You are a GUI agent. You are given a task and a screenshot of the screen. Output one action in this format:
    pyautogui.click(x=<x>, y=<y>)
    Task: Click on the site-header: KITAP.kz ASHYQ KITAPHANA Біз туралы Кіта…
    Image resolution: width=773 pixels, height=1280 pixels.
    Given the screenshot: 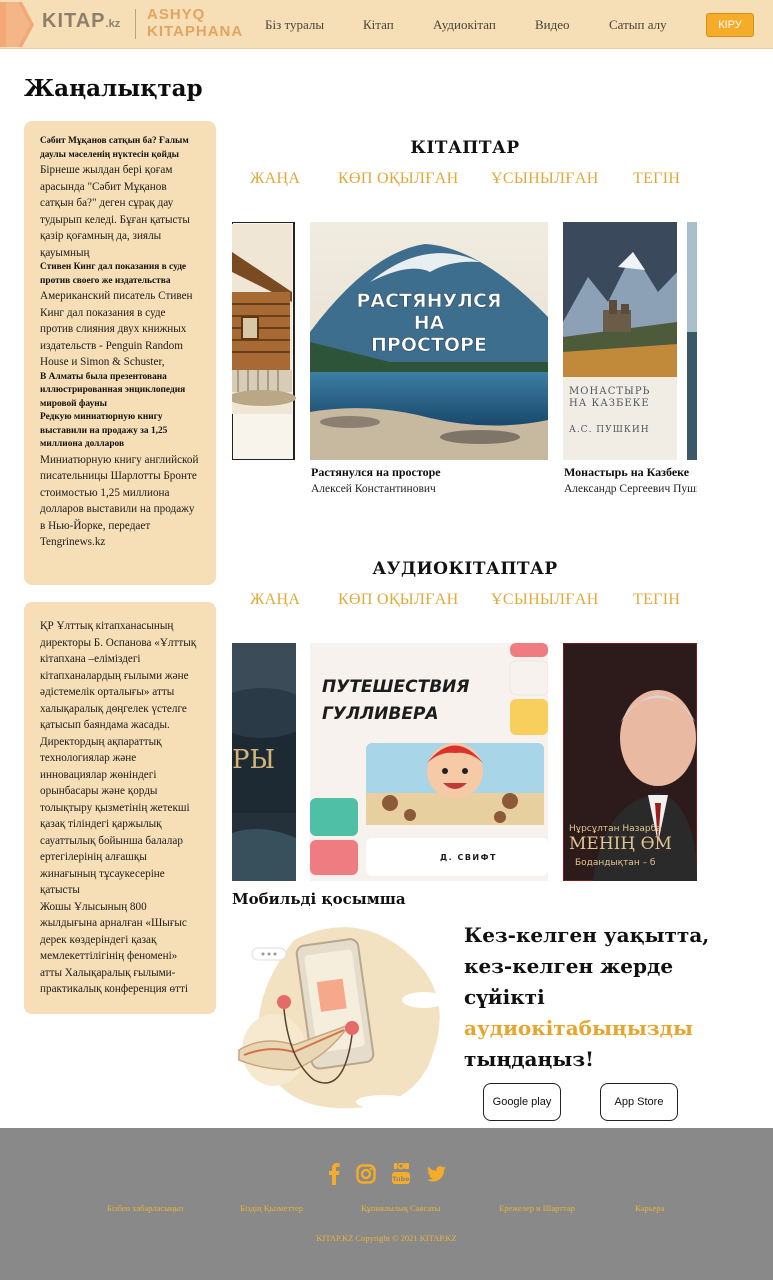 What is the action you would take?
    pyautogui.click(x=386, y=24)
    